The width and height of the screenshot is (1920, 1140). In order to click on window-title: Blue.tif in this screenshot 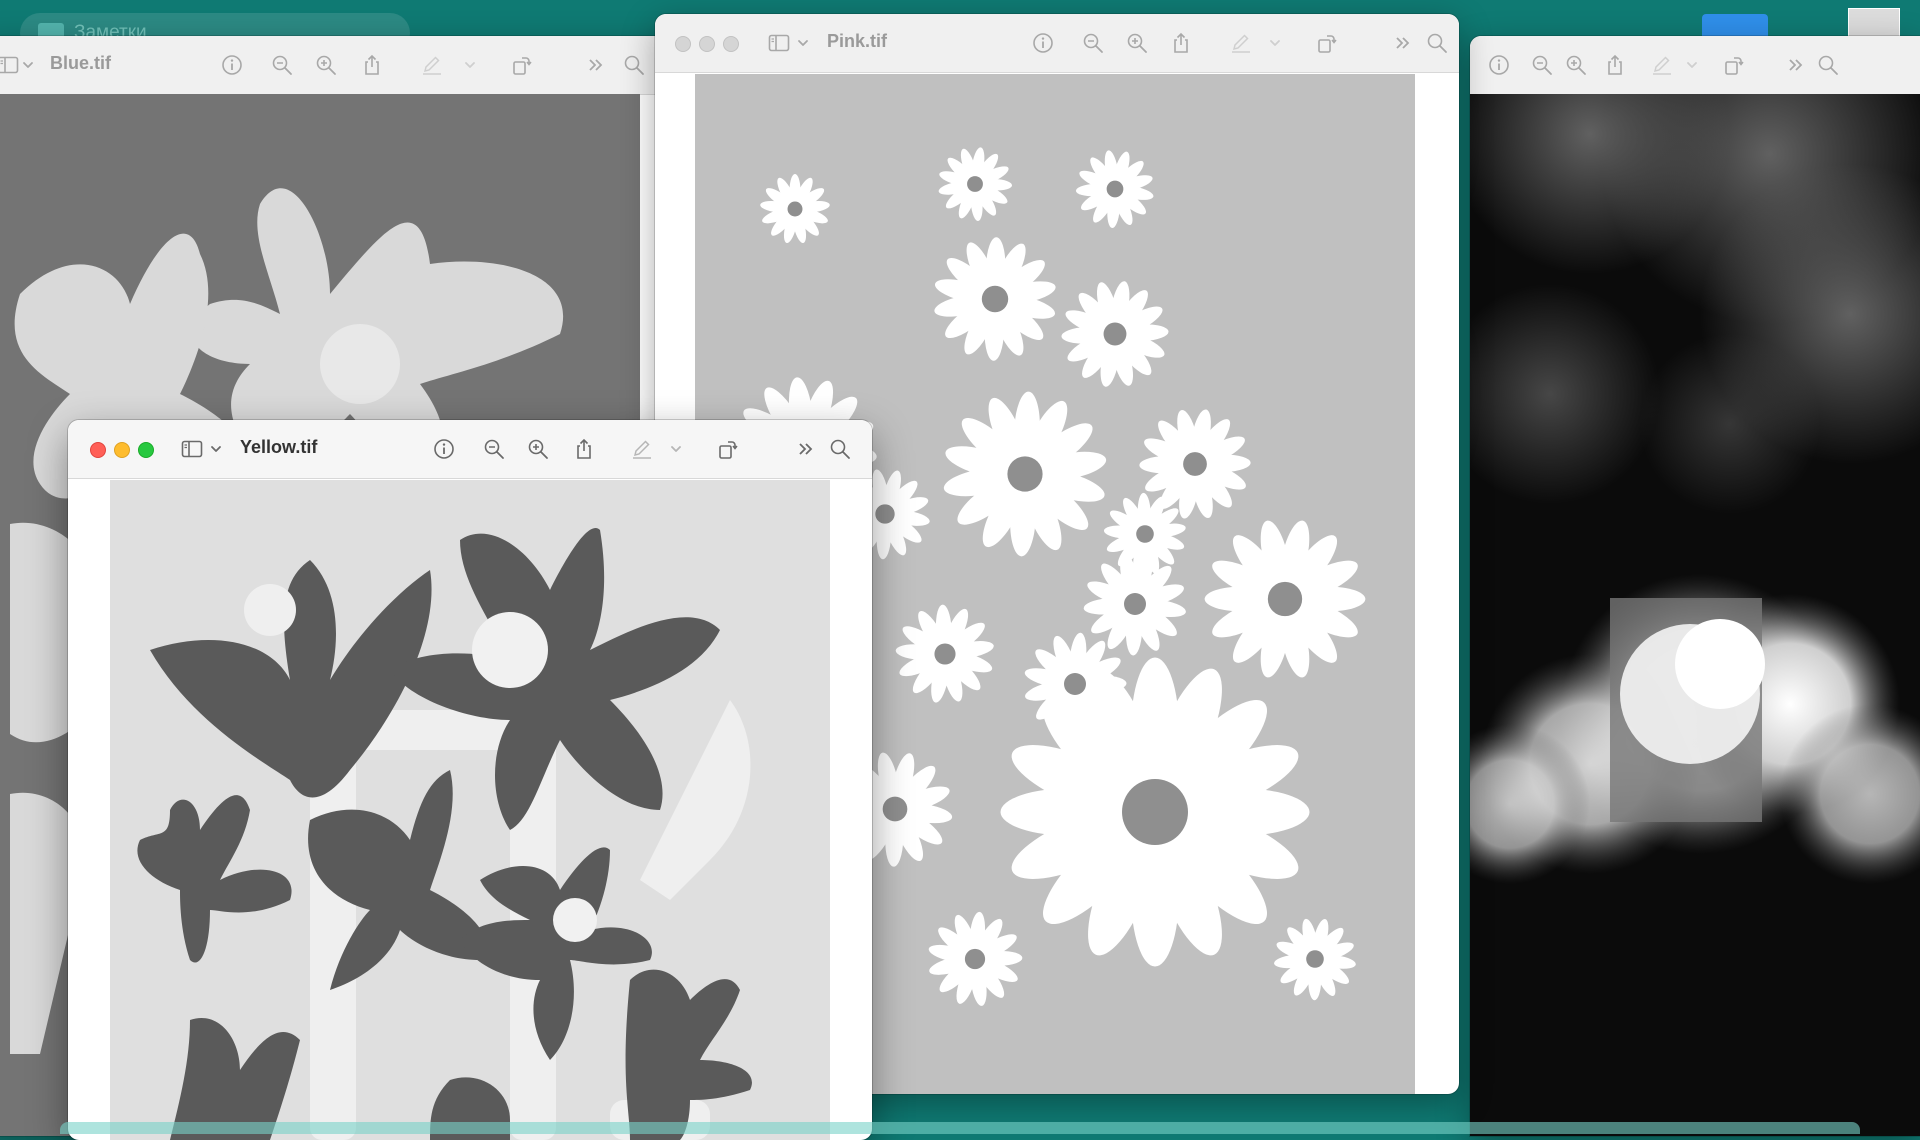, I will do `click(80, 63)`.